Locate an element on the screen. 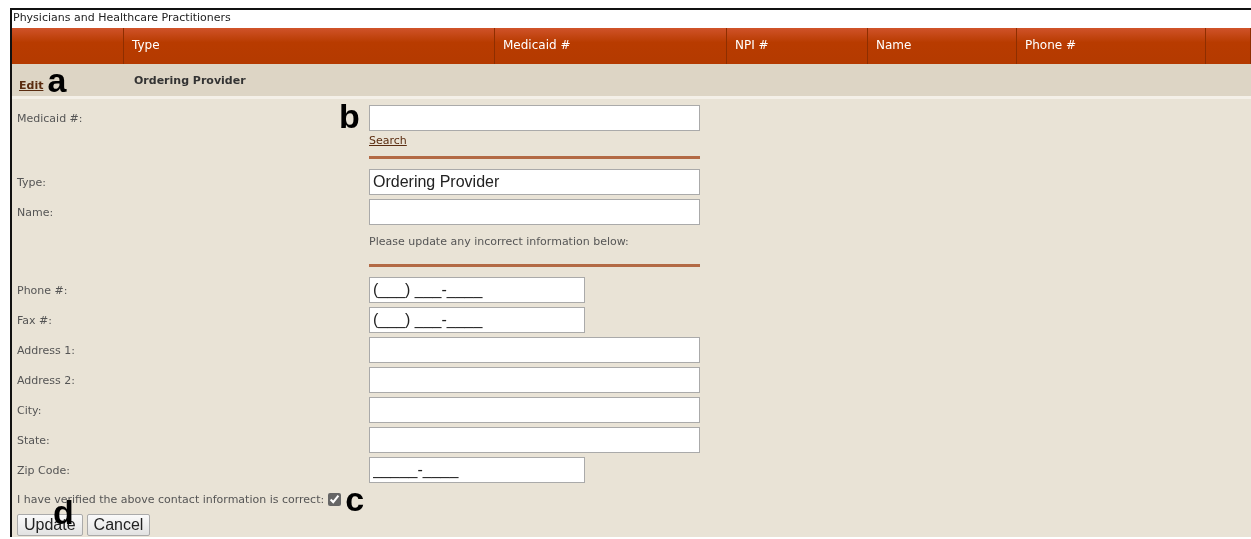 Image resolution: width=1251 pixels, height=539 pixels. field-label: Fax #: is located at coordinates (34, 320).